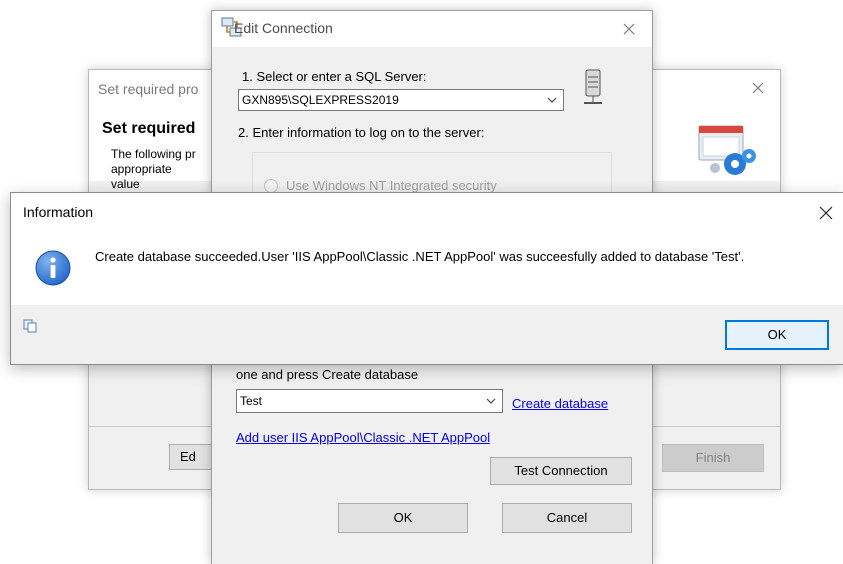 This screenshot has width=843, height=564. What do you see at coordinates (427, 268) in the screenshot?
I see `message-area` at bounding box center [427, 268].